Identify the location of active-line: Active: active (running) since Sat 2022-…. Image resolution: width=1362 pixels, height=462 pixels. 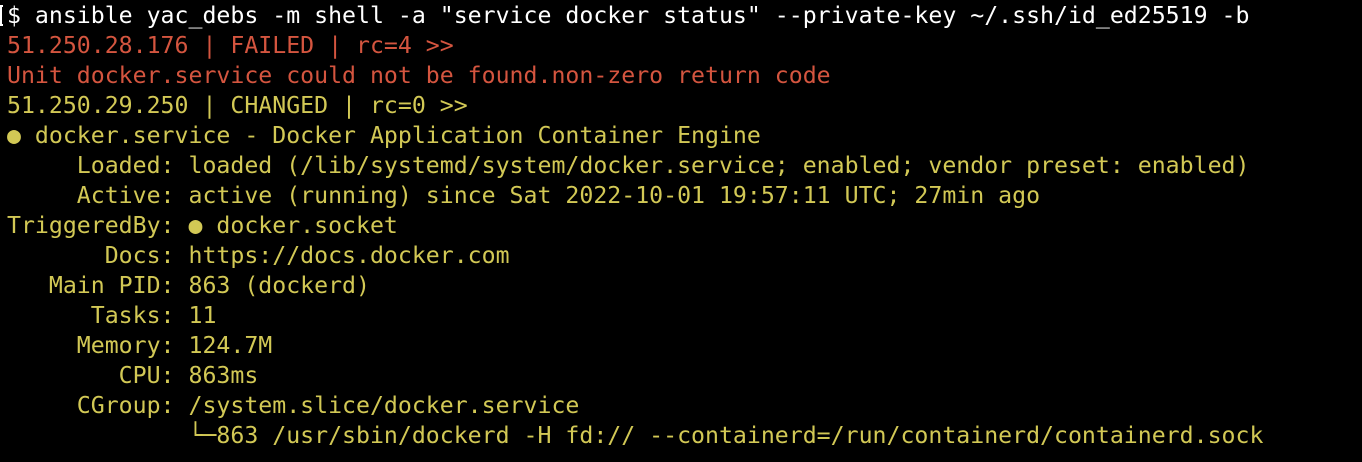
(524, 195).